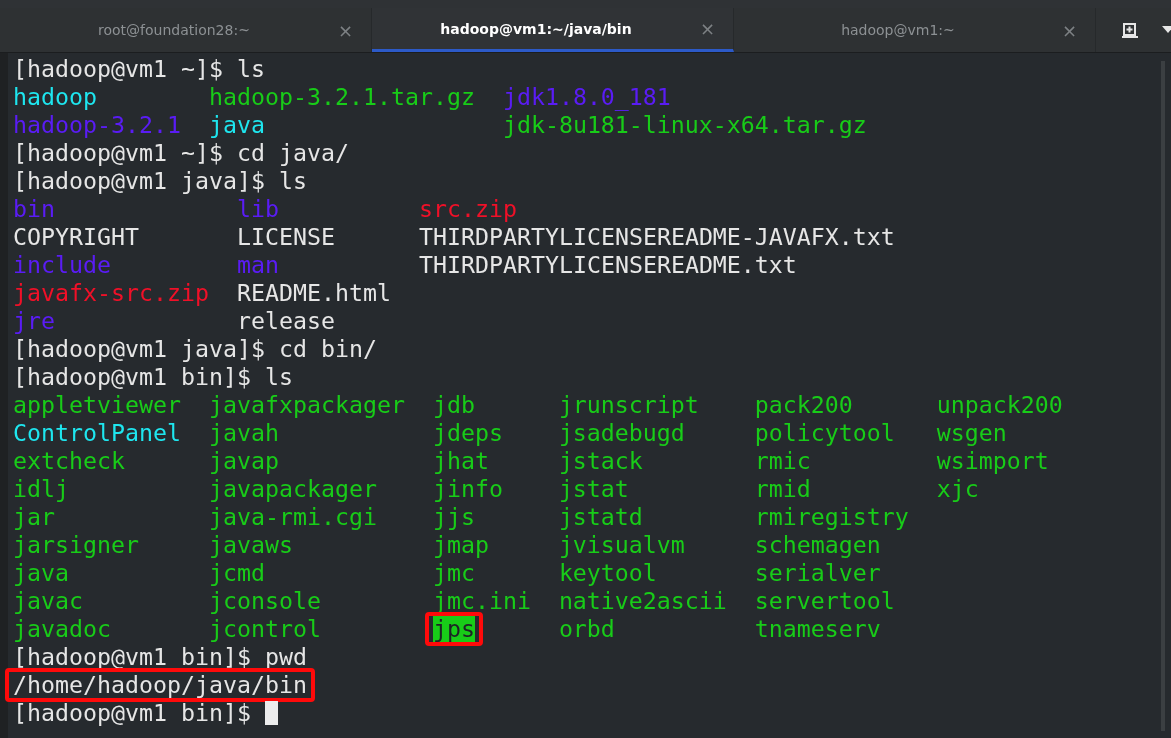 This screenshot has height=738, width=1171. Describe the element at coordinates (236, 573) in the screenshot. I see `file-name: jcmd` at that location.